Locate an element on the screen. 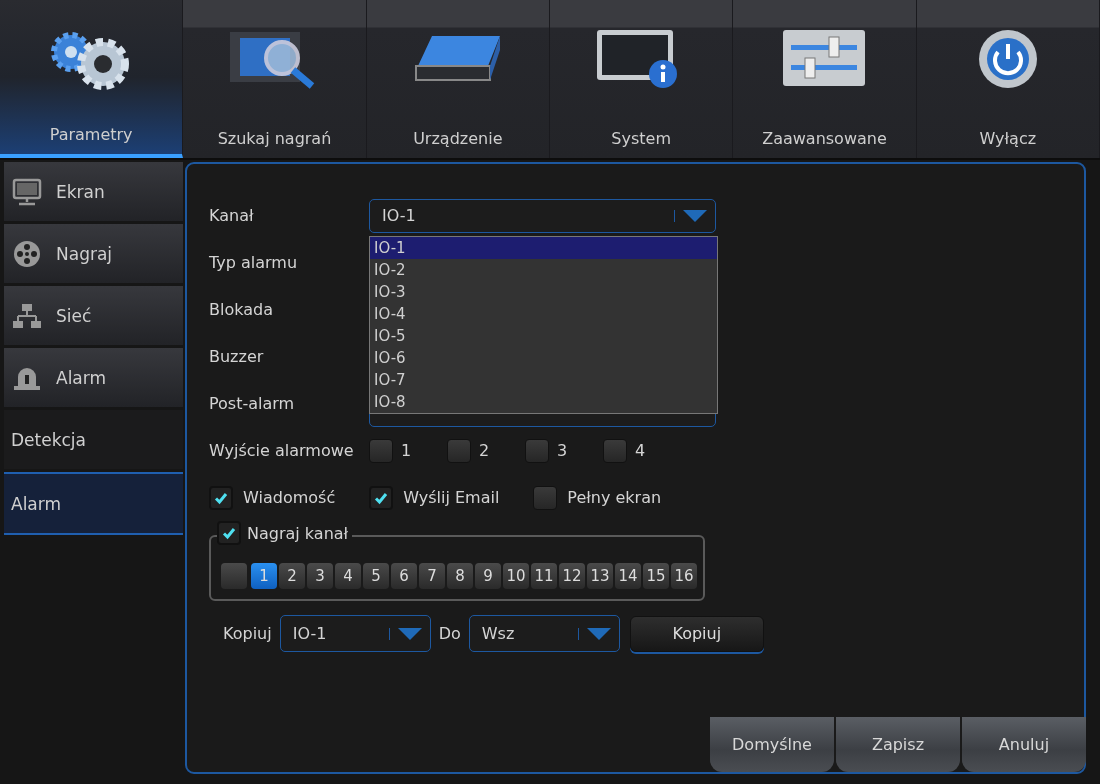  channel-toggle: 4 is located at coordinates (348, 576).